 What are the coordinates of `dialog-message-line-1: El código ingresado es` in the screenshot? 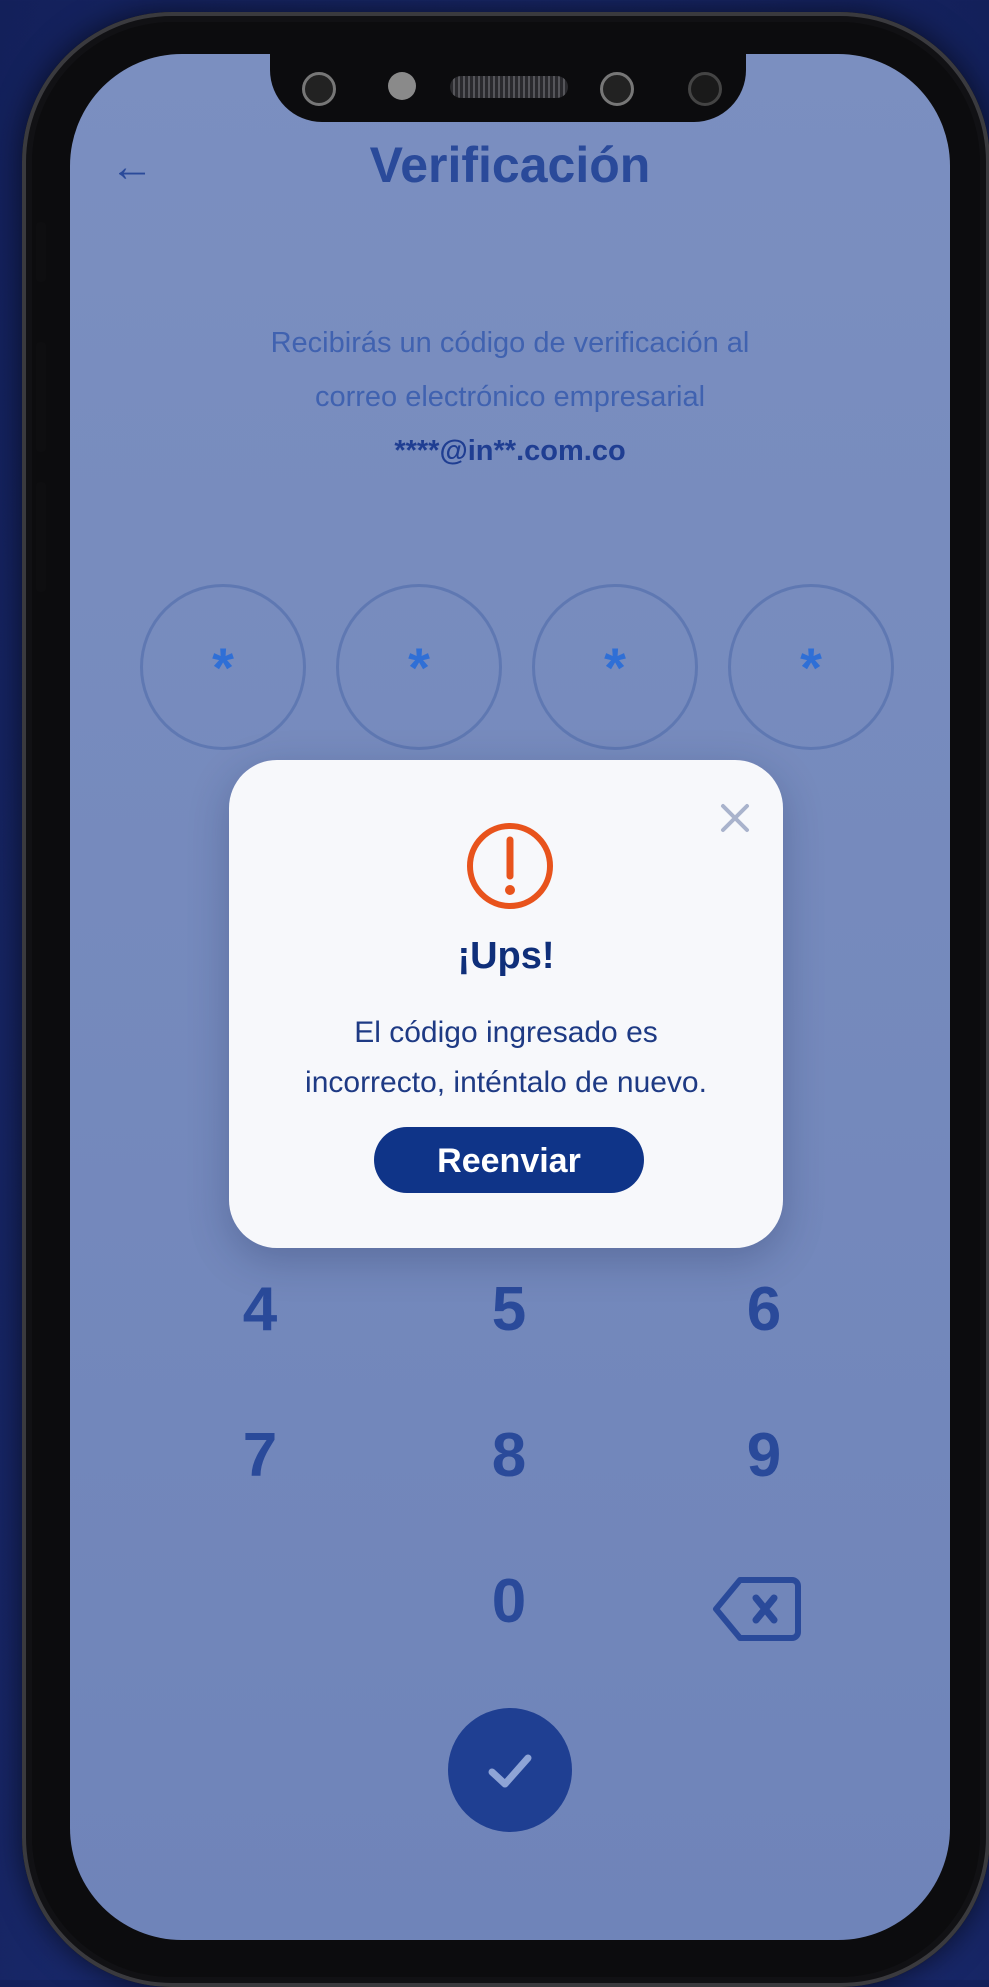 It's located at (506, 1032).